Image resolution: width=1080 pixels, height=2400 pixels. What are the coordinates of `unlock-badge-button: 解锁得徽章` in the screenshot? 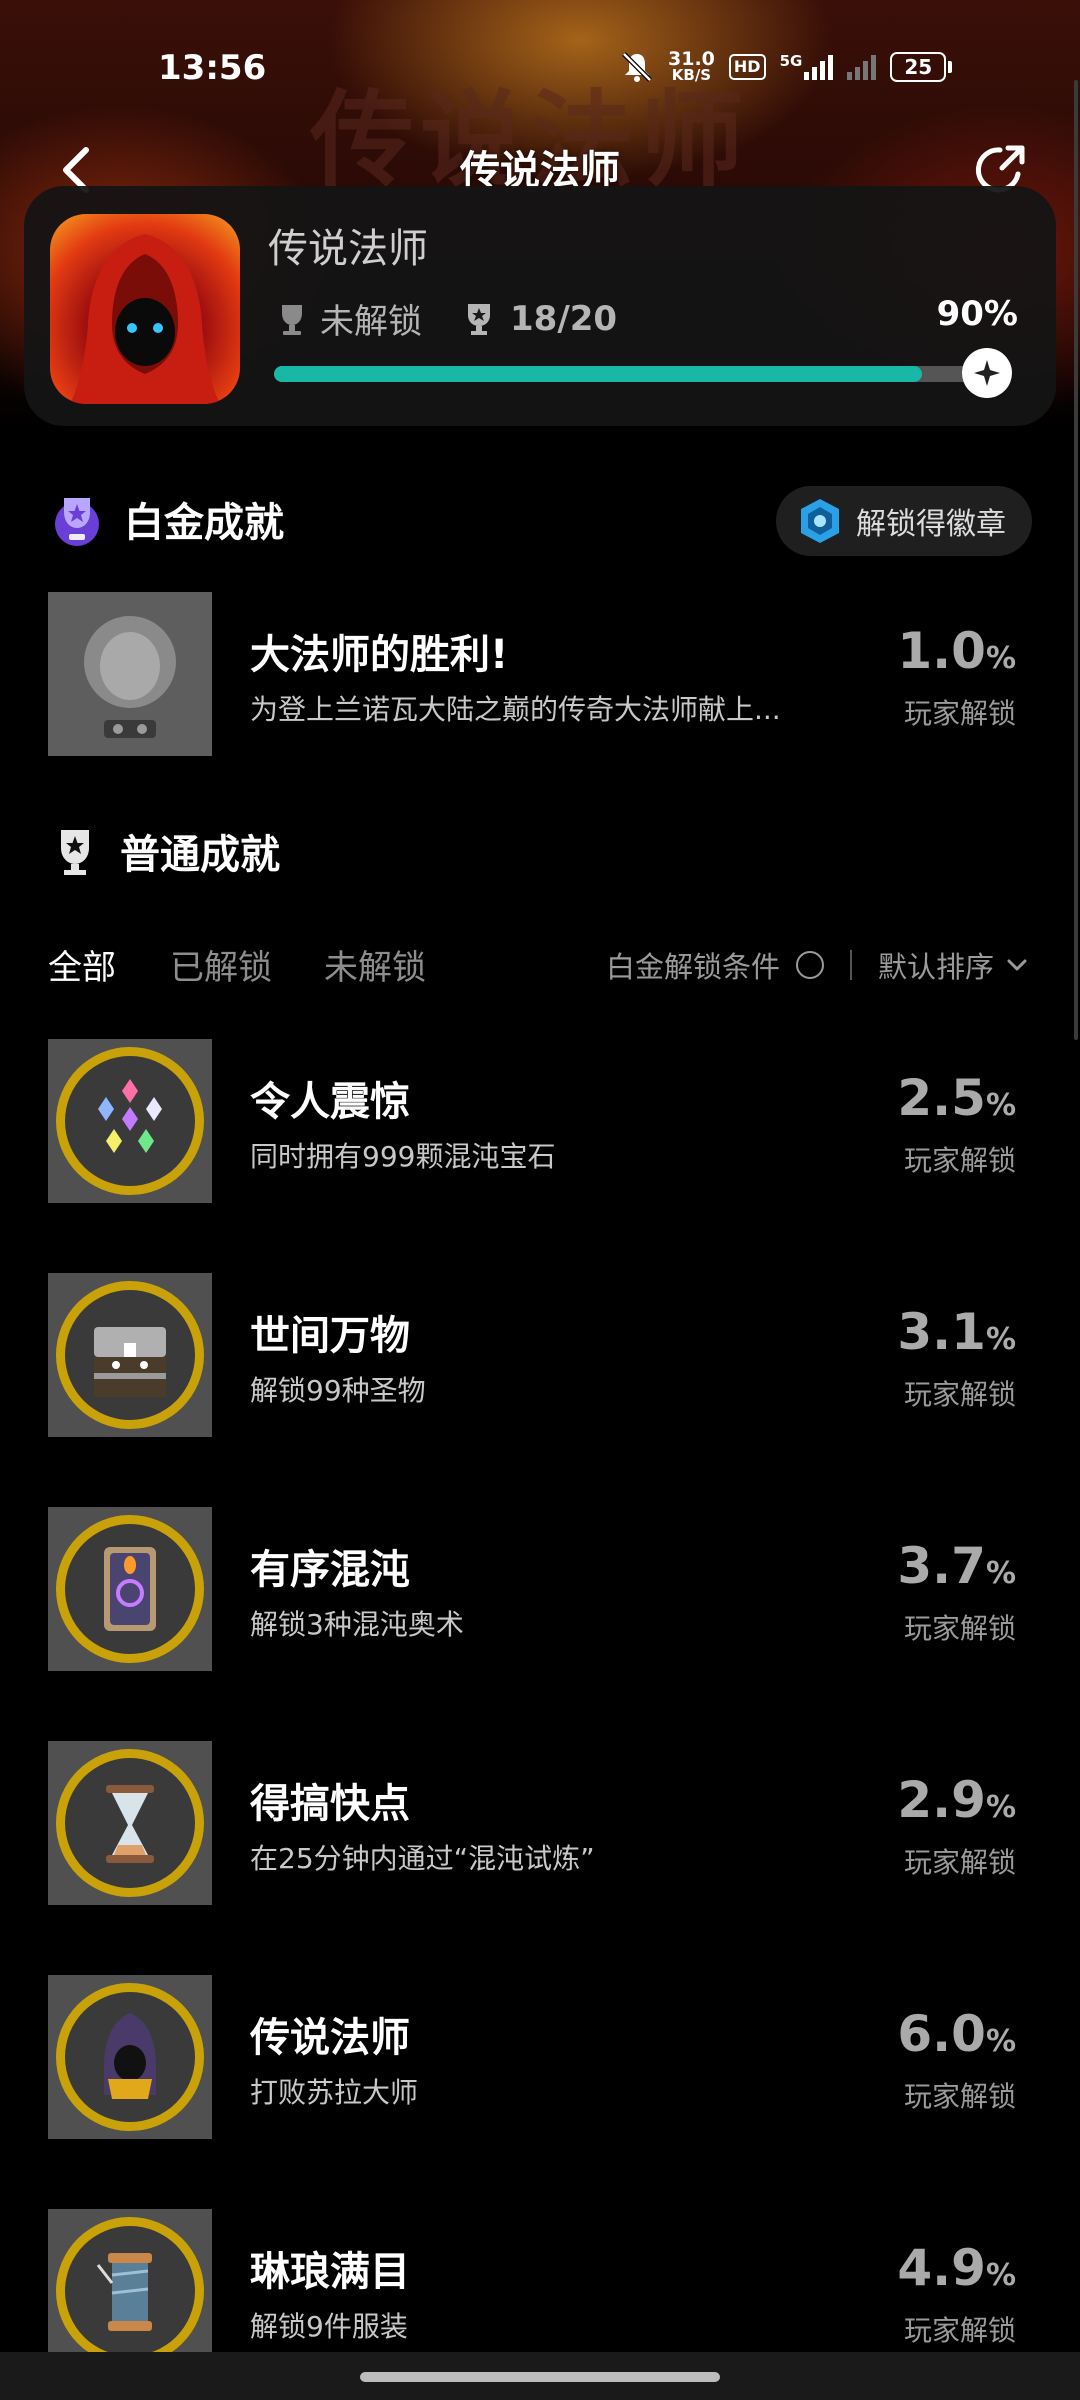 It's located at (904, 521).